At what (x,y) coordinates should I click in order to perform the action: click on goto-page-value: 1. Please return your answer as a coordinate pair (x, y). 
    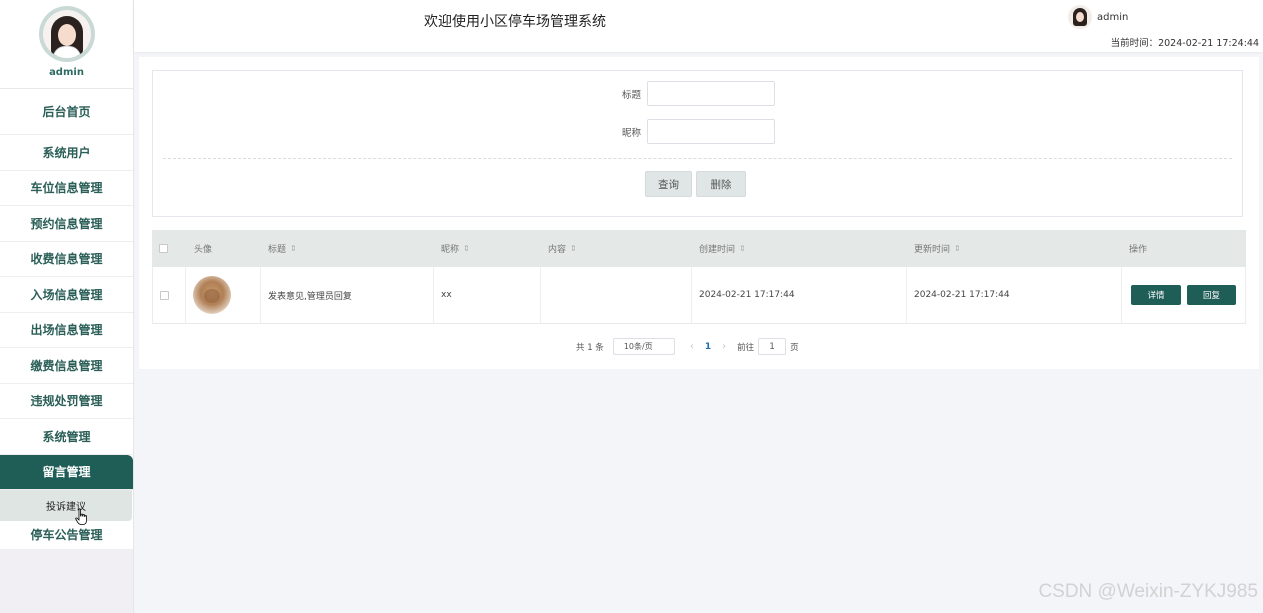
    Looking at the image, I should click on (772, 346).